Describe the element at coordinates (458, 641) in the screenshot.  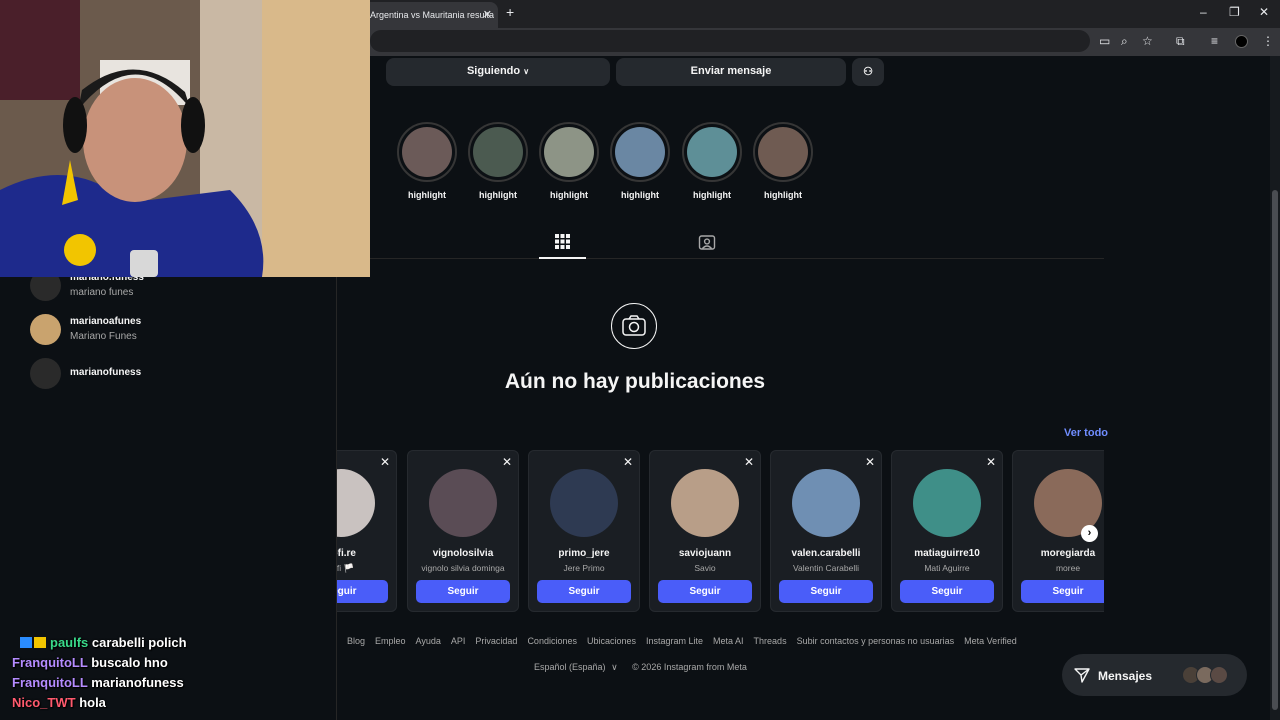
I see `footer-link: API` at that location.